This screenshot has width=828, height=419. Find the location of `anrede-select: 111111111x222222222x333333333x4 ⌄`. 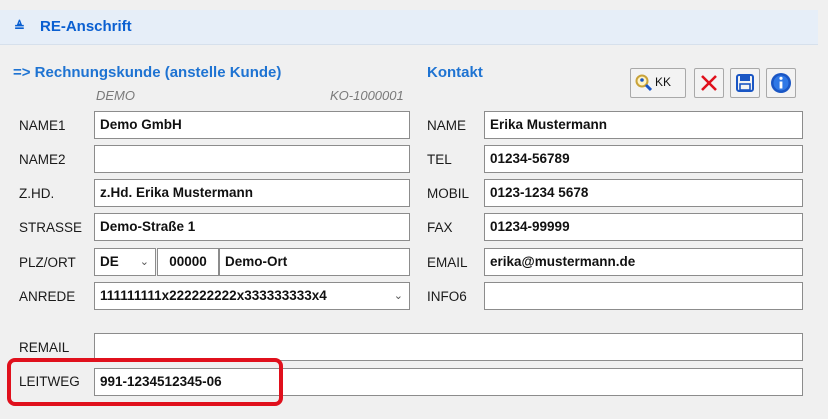

anrede-select: 111111111x222222222x333333333x4 ⌄ is located at coordinates (252, 296).